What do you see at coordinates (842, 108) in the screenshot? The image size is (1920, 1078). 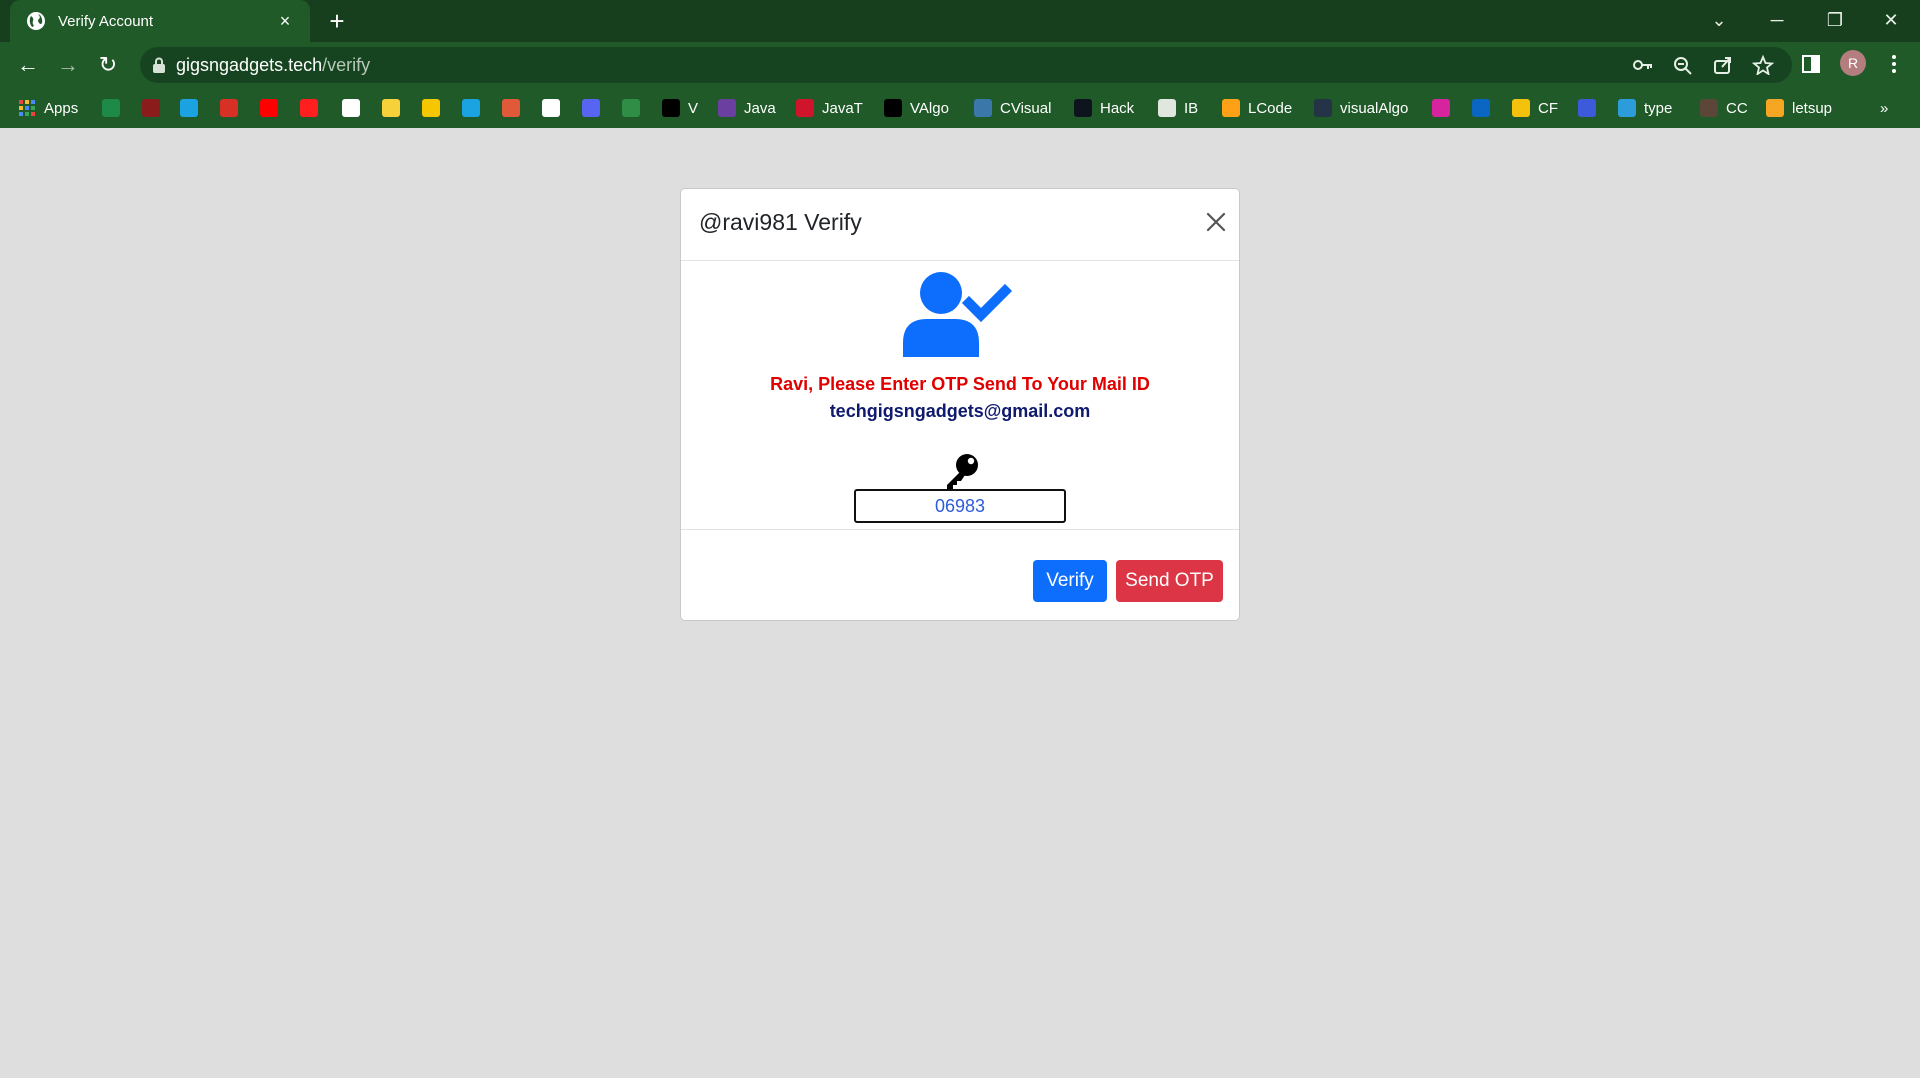 I see `bookmark-label: JavaT` at bounding box center [842, 108].